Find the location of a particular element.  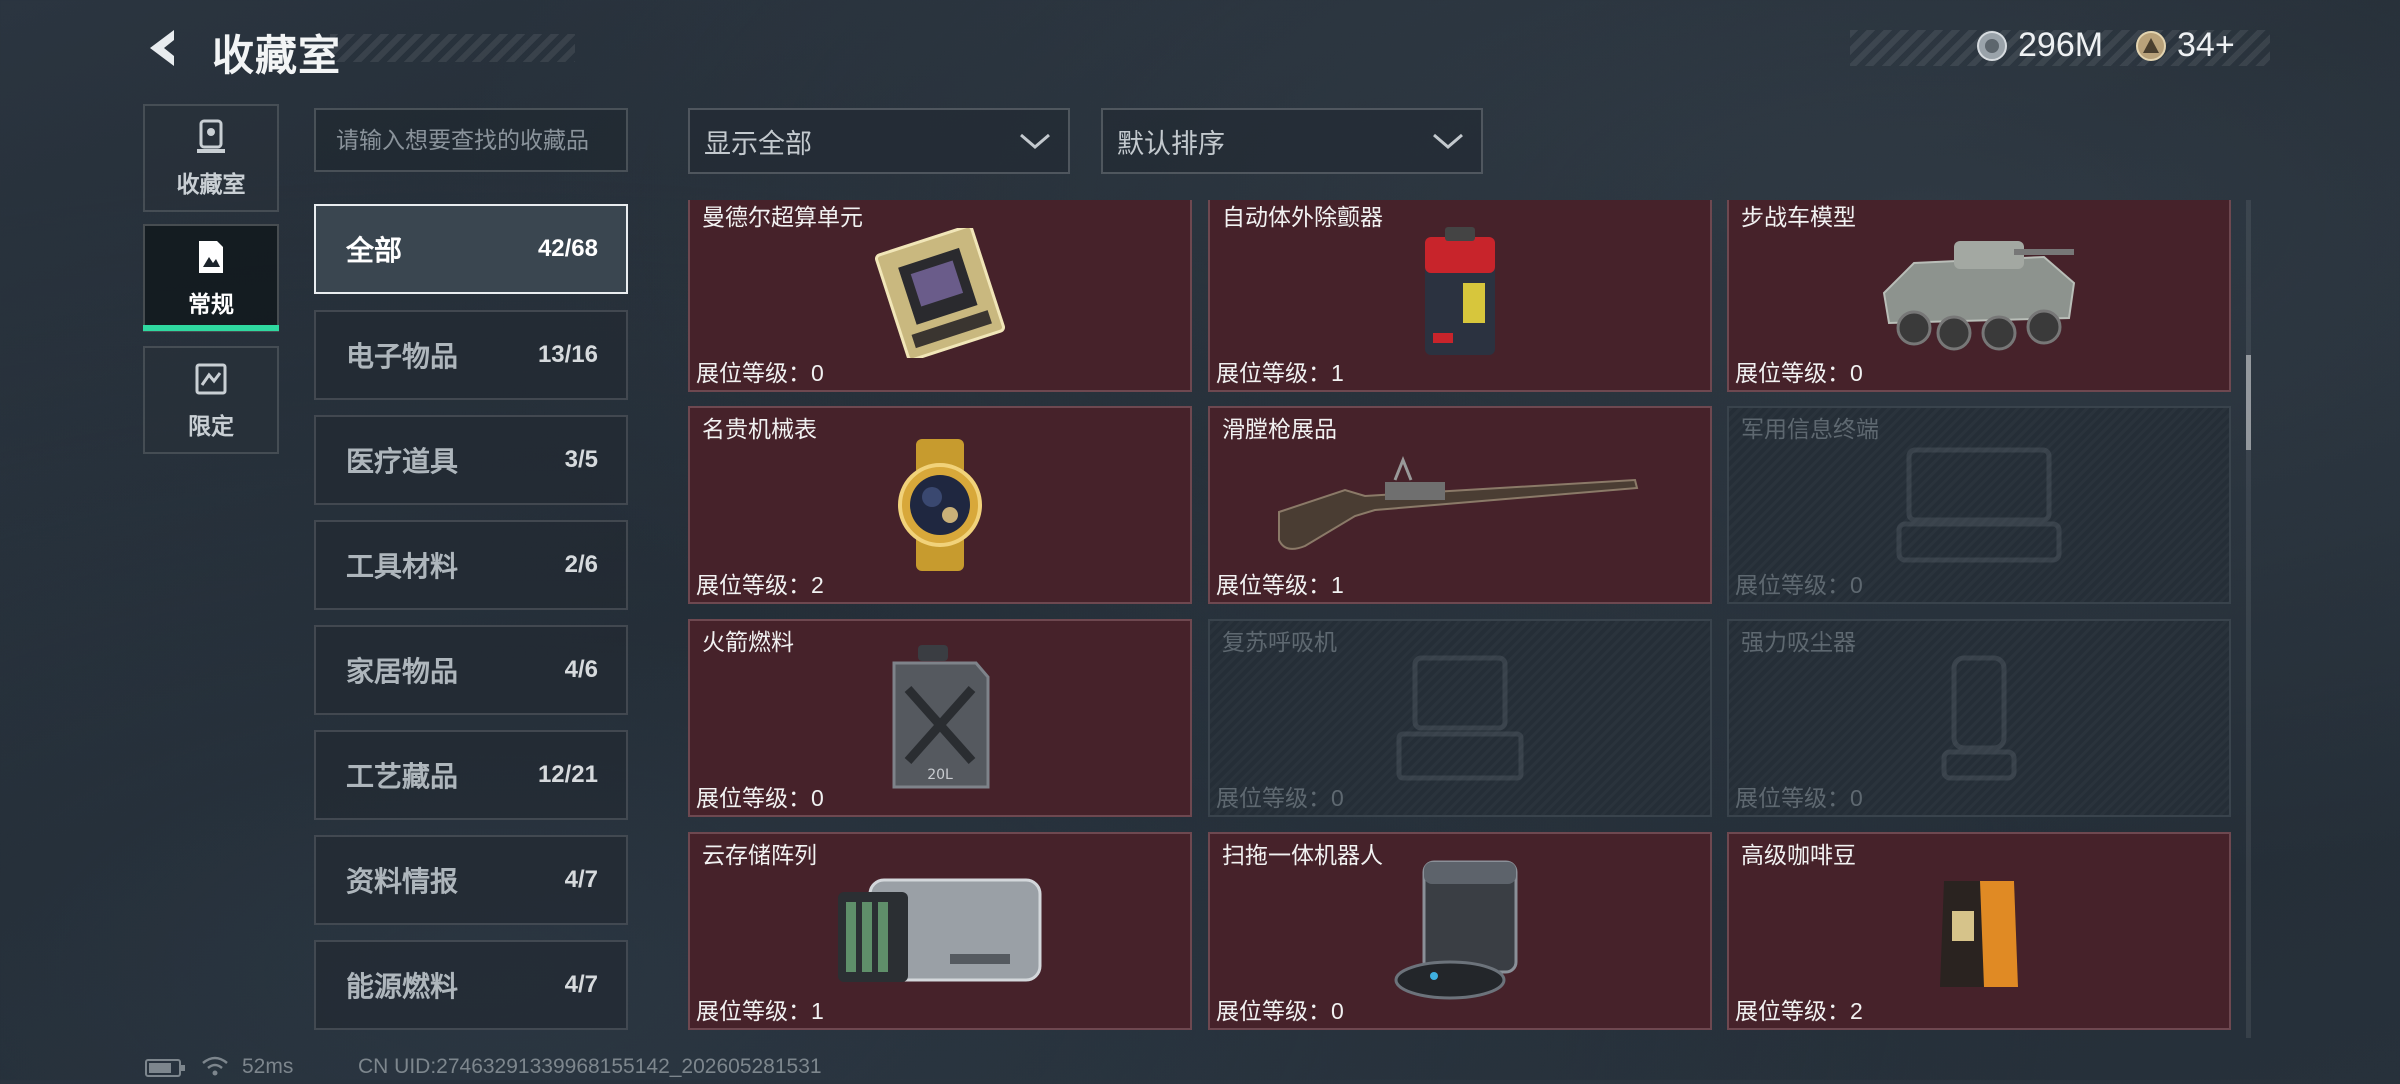

category-count: 2/6 is located at coordinates (581, 564).